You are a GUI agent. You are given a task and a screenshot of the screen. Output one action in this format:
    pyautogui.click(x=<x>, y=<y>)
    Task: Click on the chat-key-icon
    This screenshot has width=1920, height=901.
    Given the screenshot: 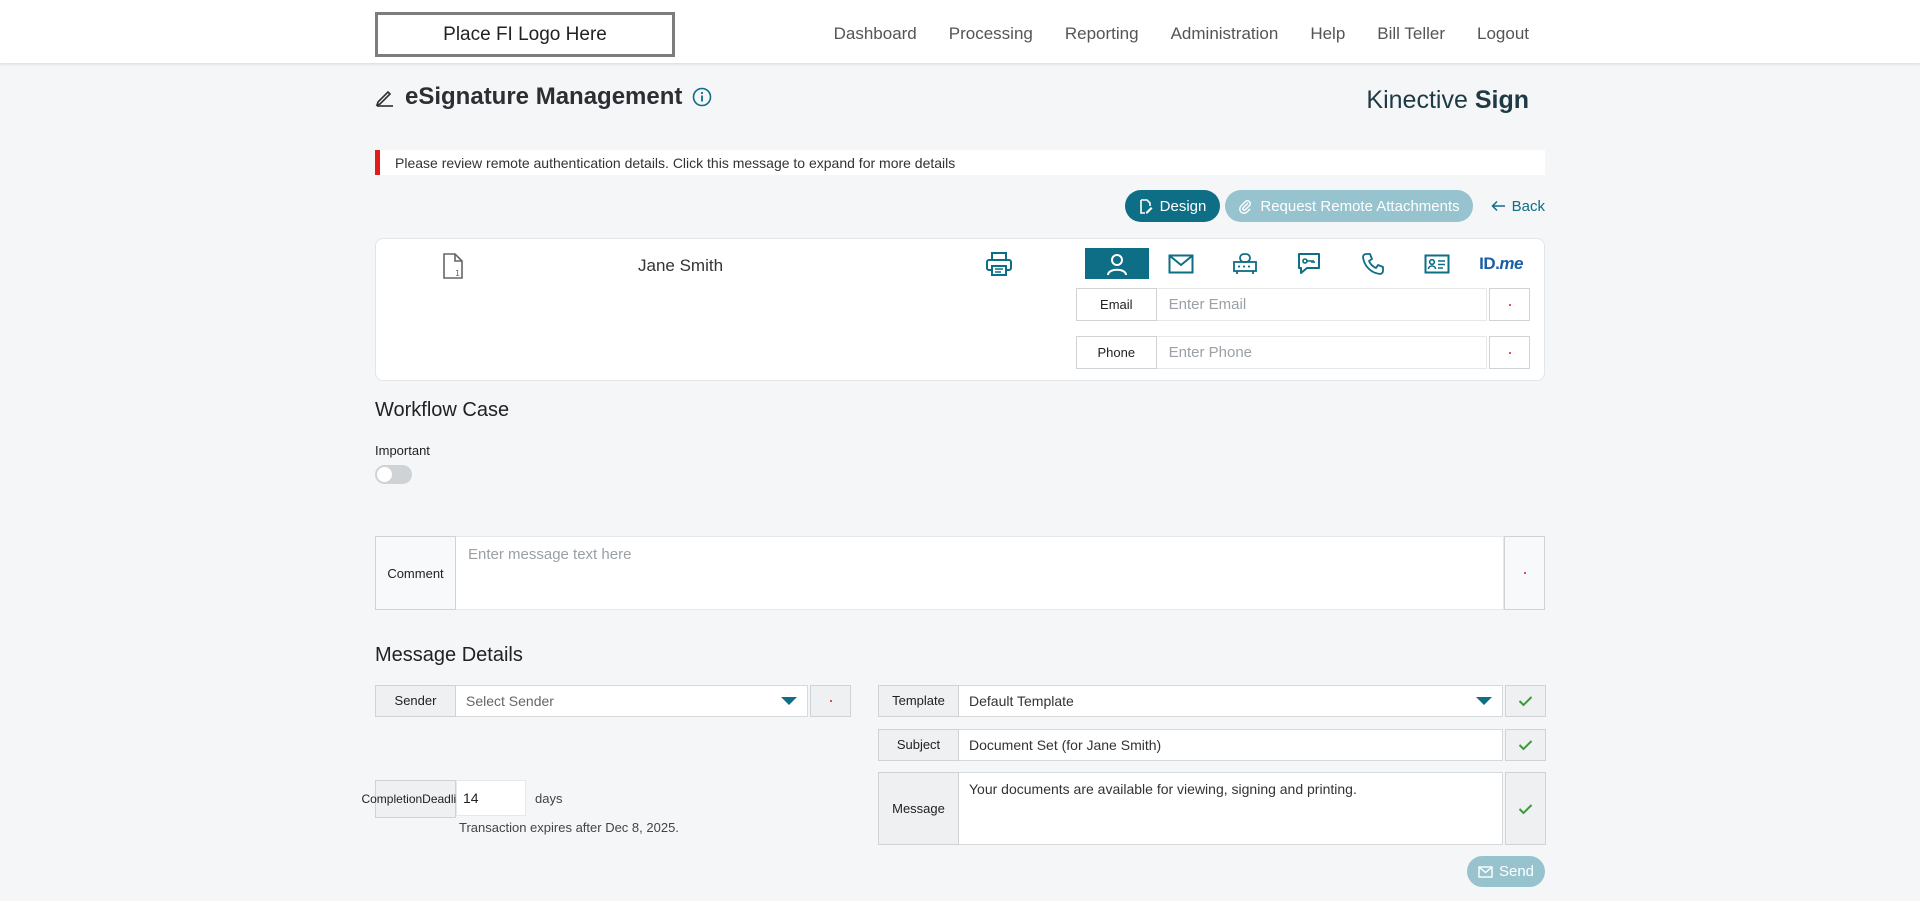 What is the action you would take?
    pyautogui.click(x=1309, y=263)
    